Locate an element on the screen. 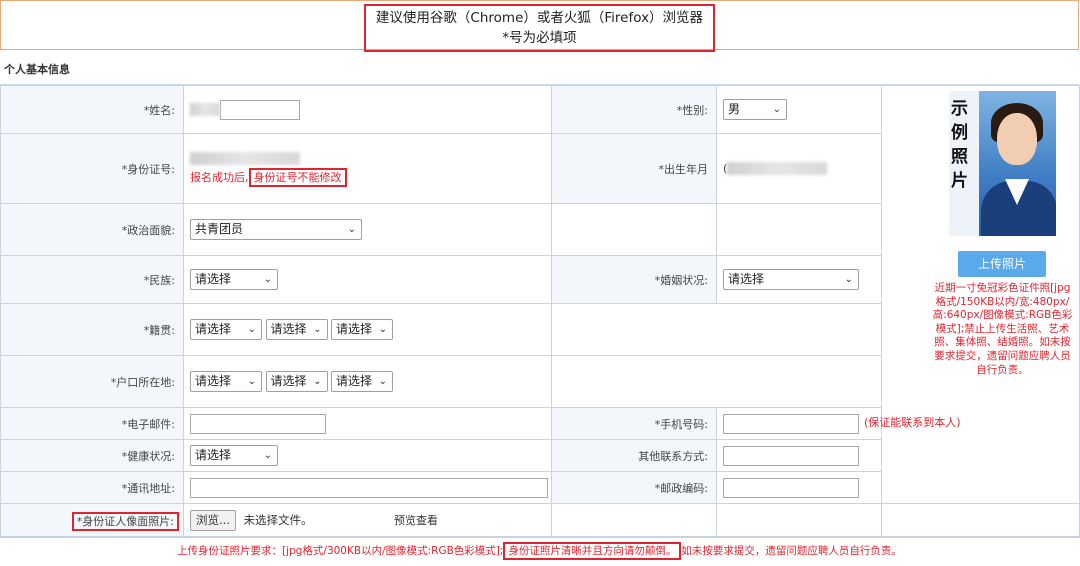 This screenshot has width=1080, height=566. hukou-province-value: 请选择 is located at coordinates (213, 381).